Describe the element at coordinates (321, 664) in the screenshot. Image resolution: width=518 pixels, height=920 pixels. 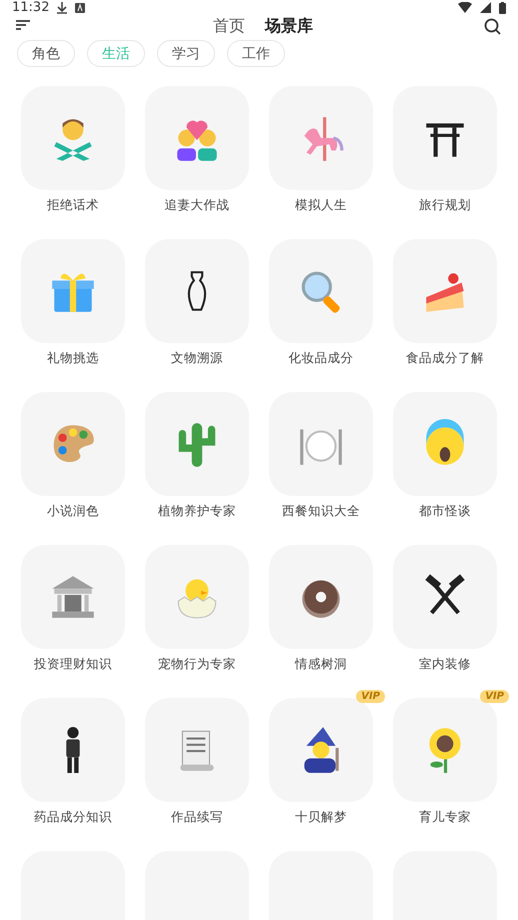
I see `scene-label: 情感树洞` at that location.